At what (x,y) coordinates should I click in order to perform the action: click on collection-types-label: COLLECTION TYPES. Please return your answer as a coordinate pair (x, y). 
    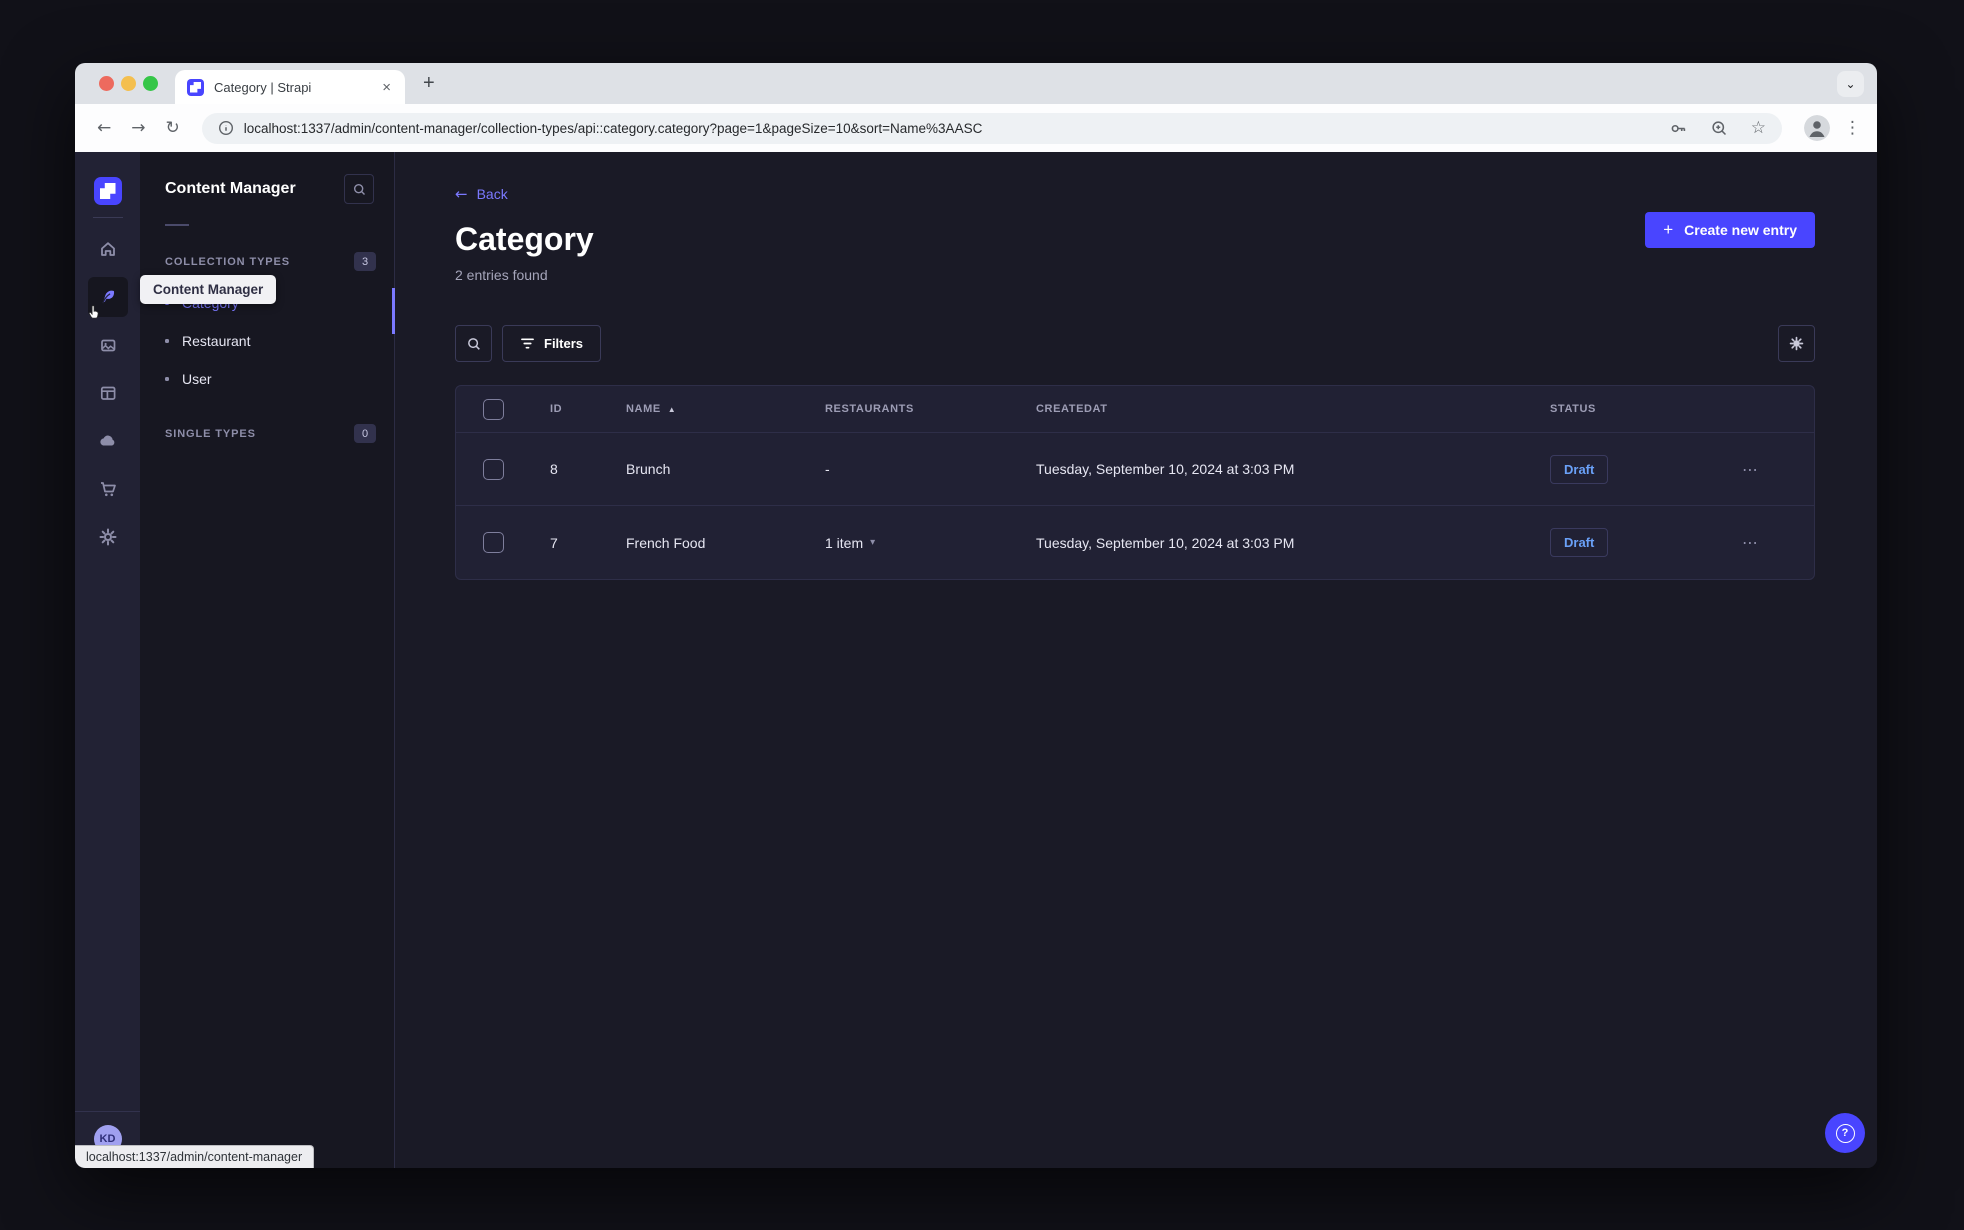
    Looking at the image, I should click on (228, 261).